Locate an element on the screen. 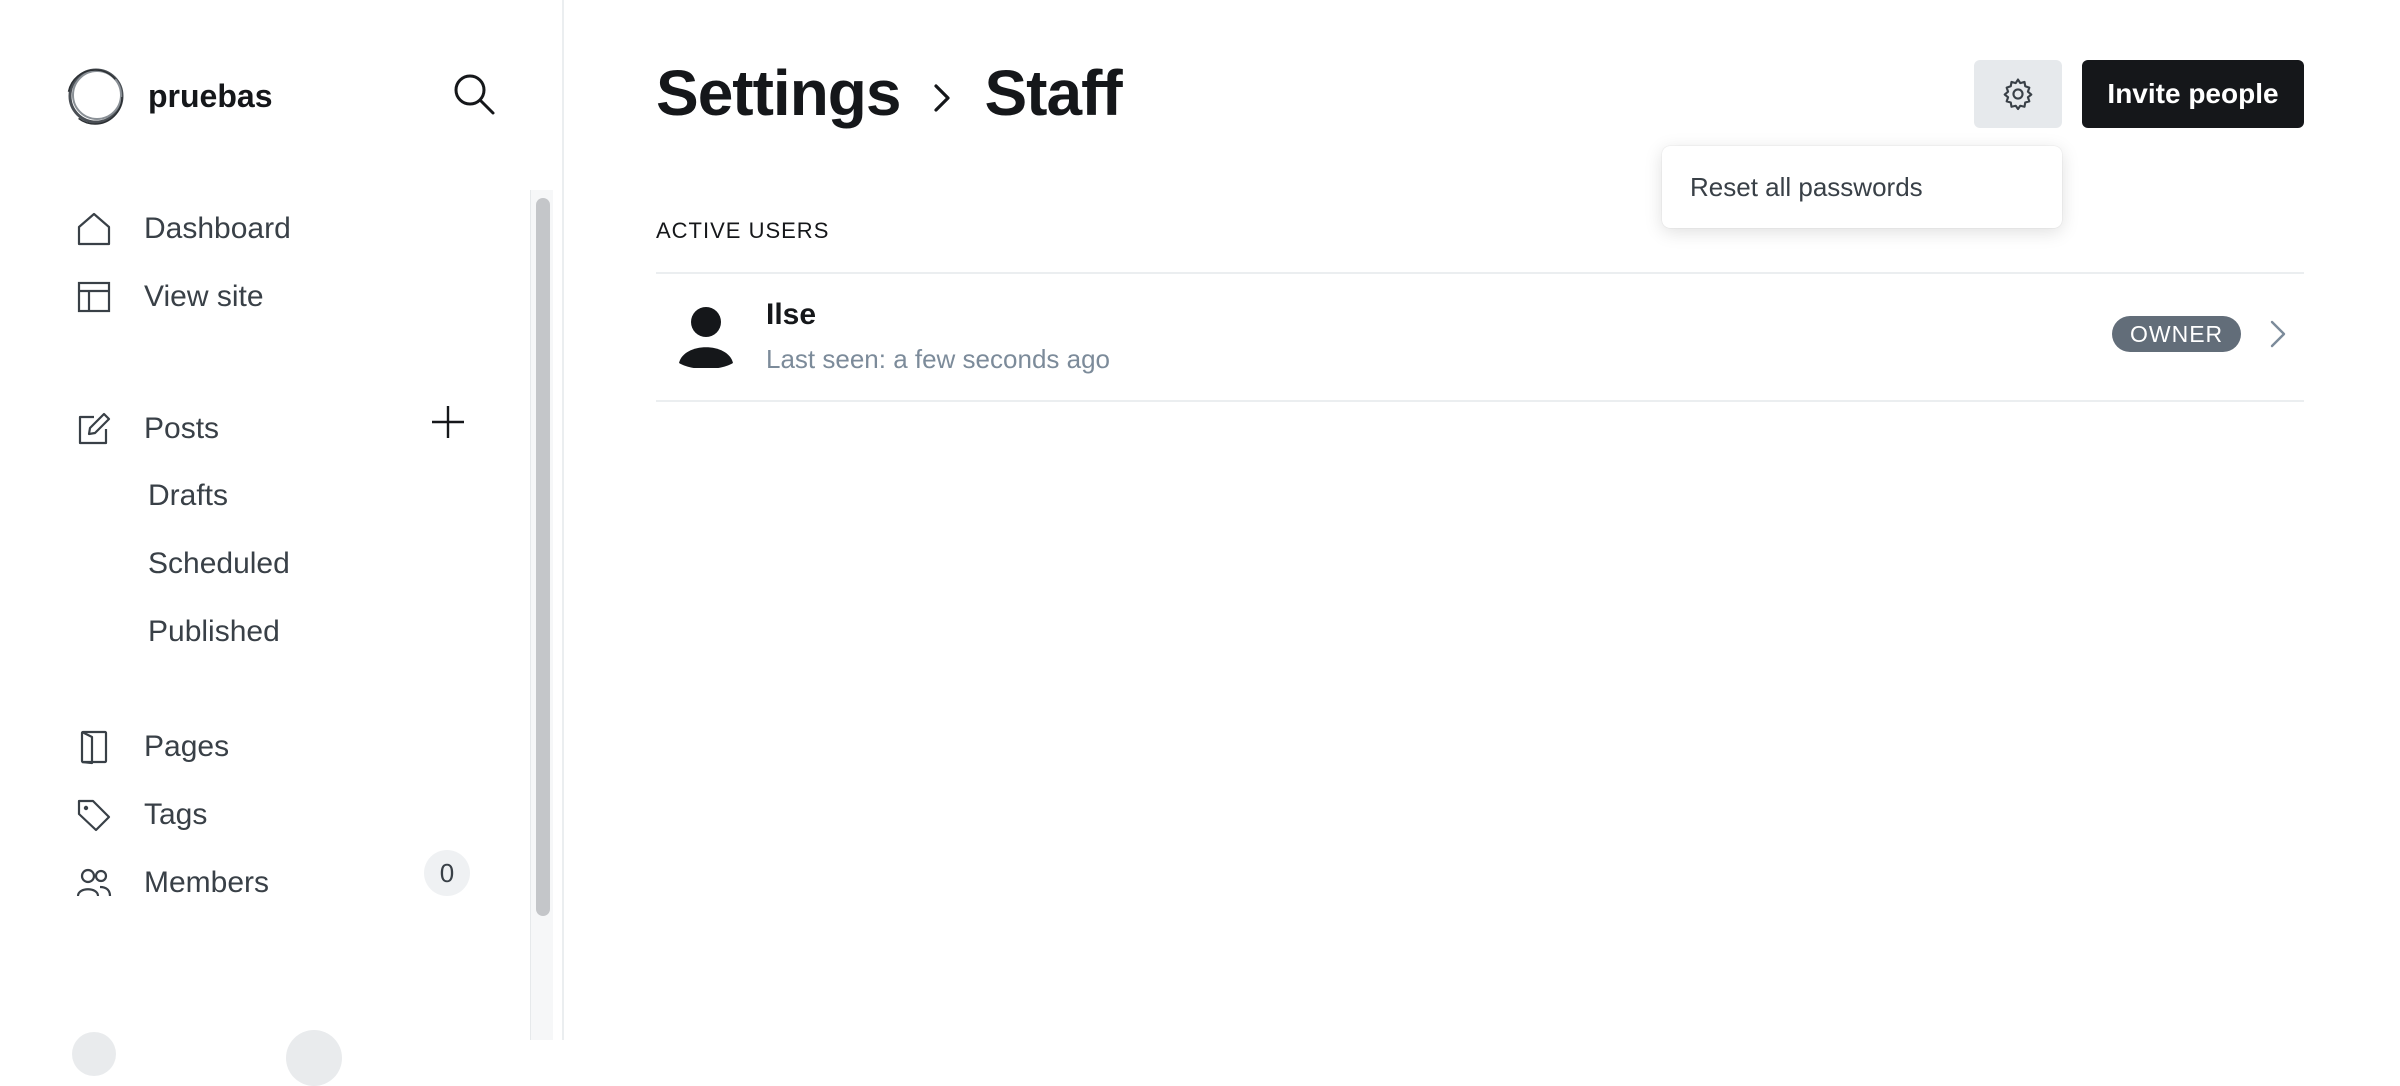 This screenshot has width=2400, height=1086. user-name: Ilse is located at coordinates (791, 314).